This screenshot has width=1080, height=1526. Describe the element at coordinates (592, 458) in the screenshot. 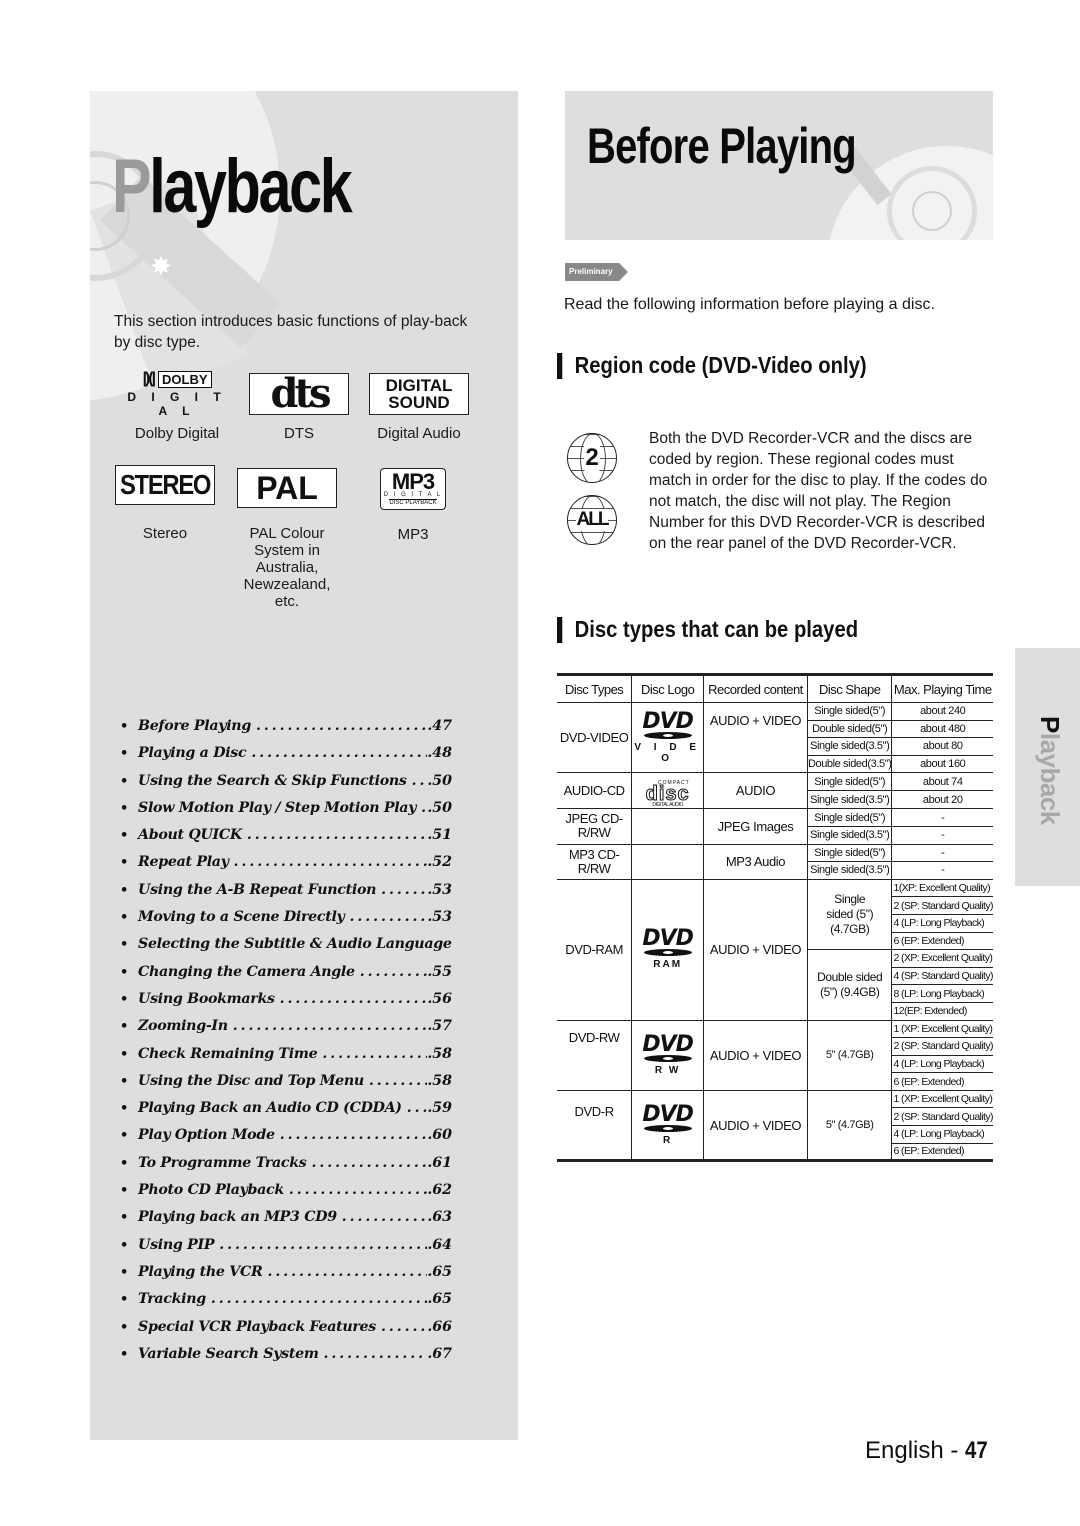

I see `region-2-icon: 2` at that location.